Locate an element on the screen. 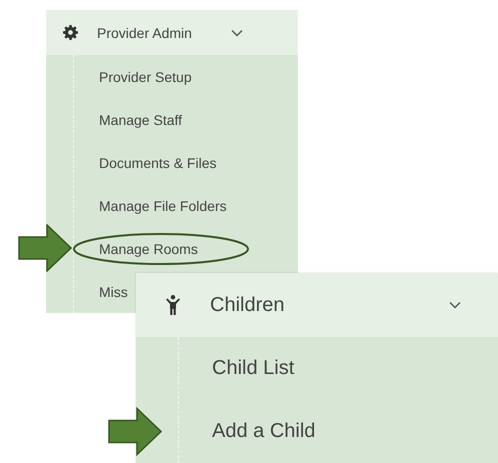 The width and height of the screenshot is (498, 463). gear-icon is located at coordinates (70, 32).